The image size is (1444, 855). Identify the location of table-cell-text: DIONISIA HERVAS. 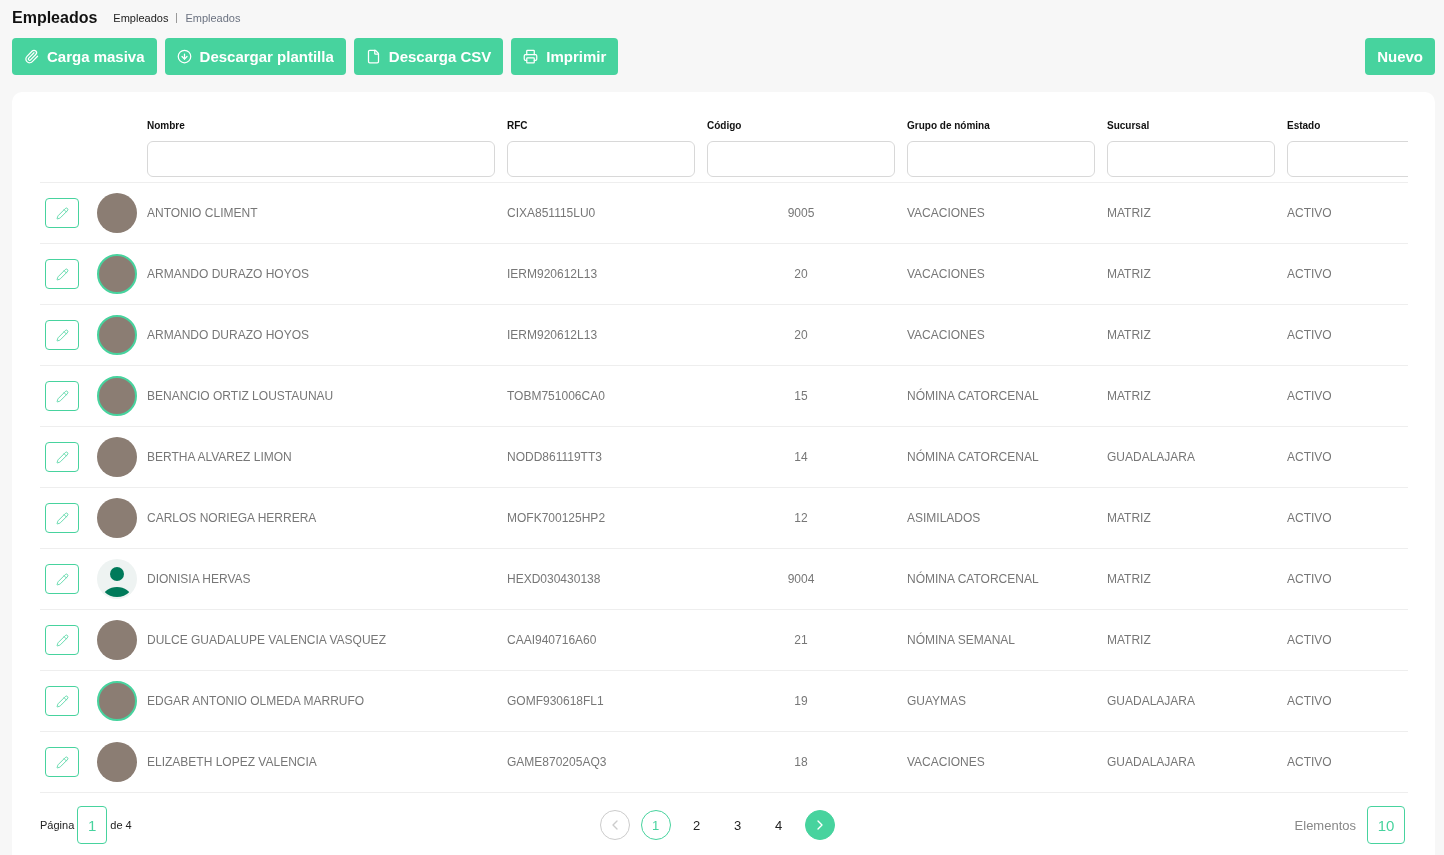
(199, 579).